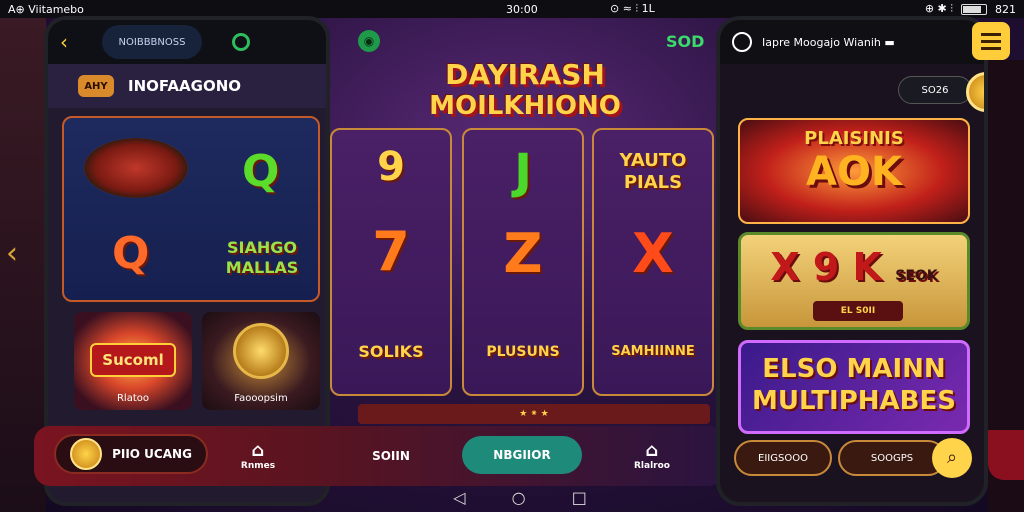  Describe the element at coordinates (1006, 455) in the screenshot. I see `decor-blob` at that location.